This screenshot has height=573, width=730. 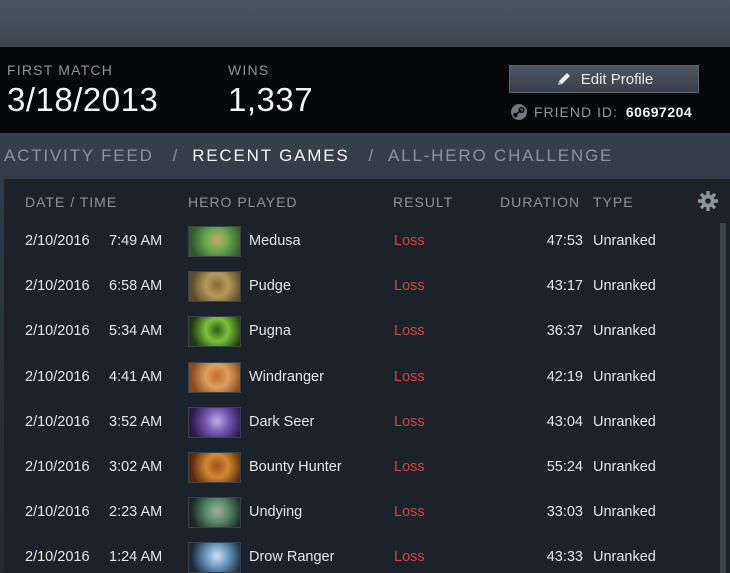 What do you see at coordinates (286, 376) in the screenshot?
I see `row-hero-name: Windranger` at bounding box center [286, 376].